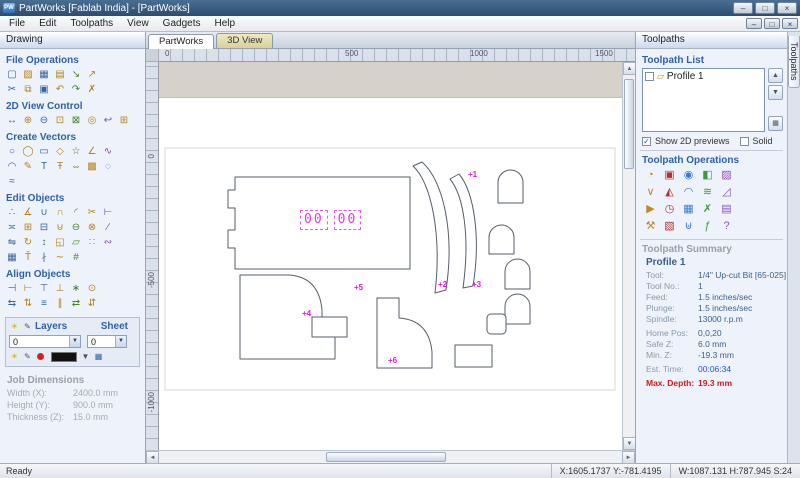 The image size is (800, 478). Describe the element at coordinates (12, 120) in the screenshot. I see `pan-icon: ↔` at that location.